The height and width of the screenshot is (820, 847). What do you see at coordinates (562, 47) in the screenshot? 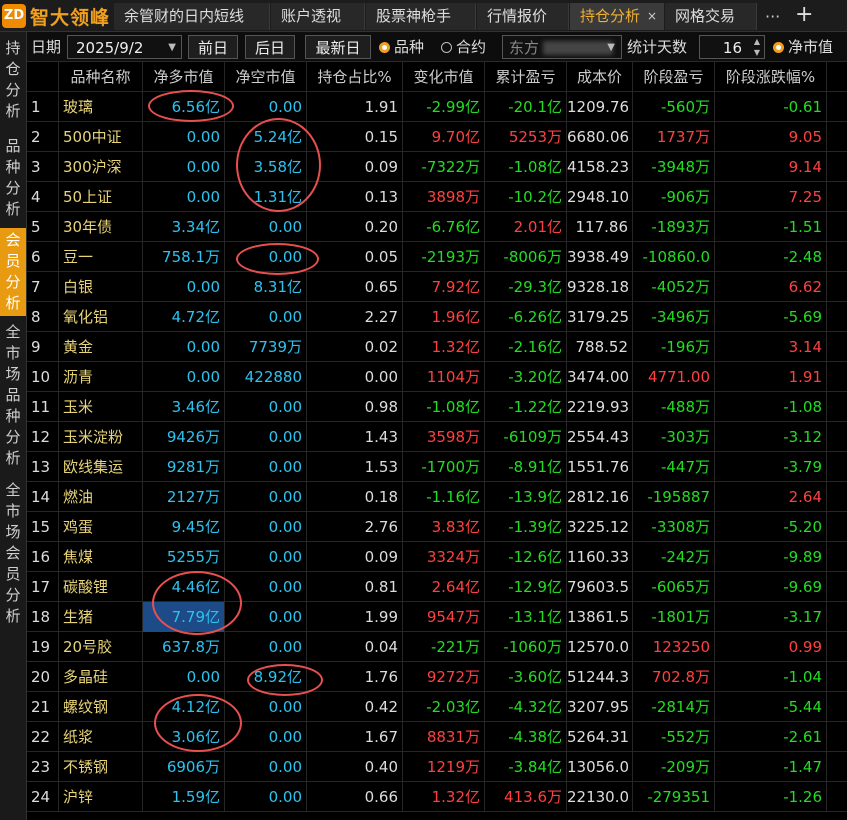
I see `contract-select: 东方 ▼` at bounding box center [562, 47].